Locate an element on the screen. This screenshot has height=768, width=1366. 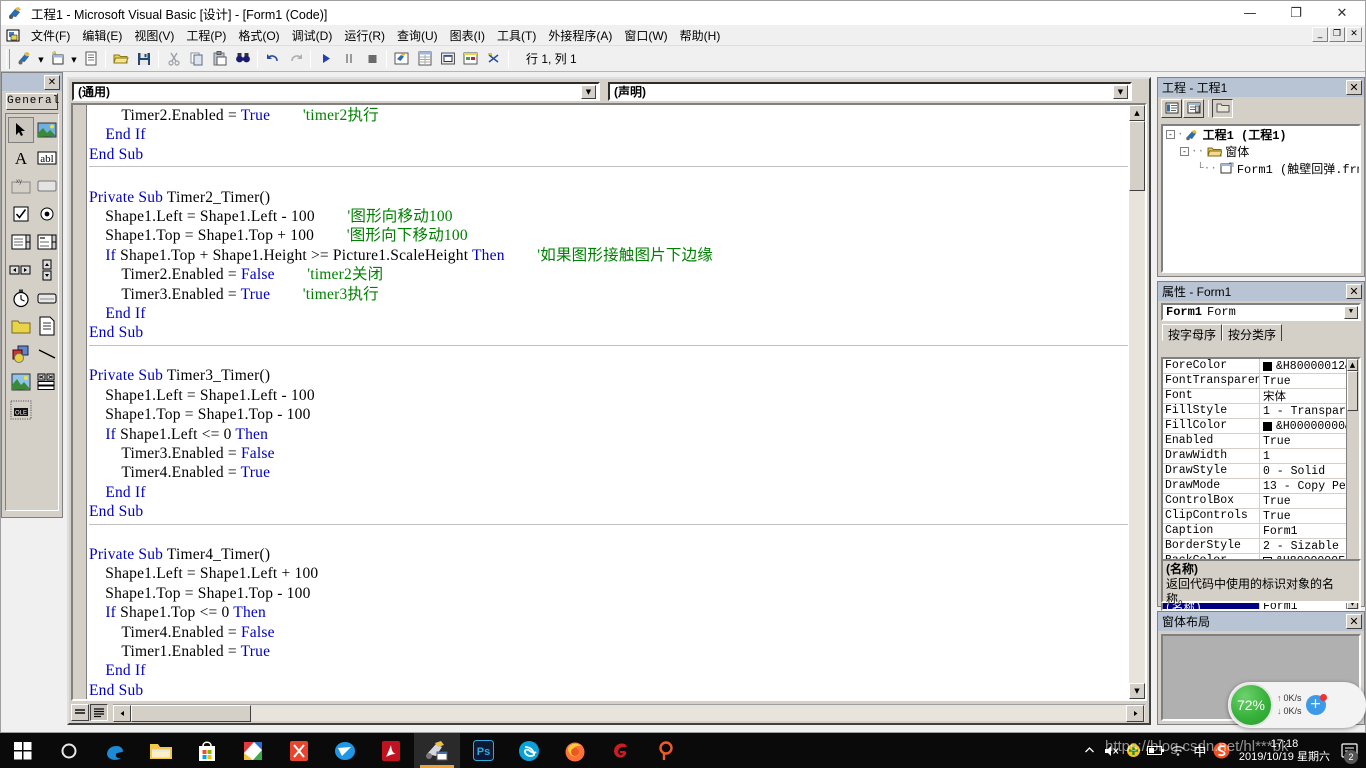
adobe-reader-icon is located at coordinates (391, 750).